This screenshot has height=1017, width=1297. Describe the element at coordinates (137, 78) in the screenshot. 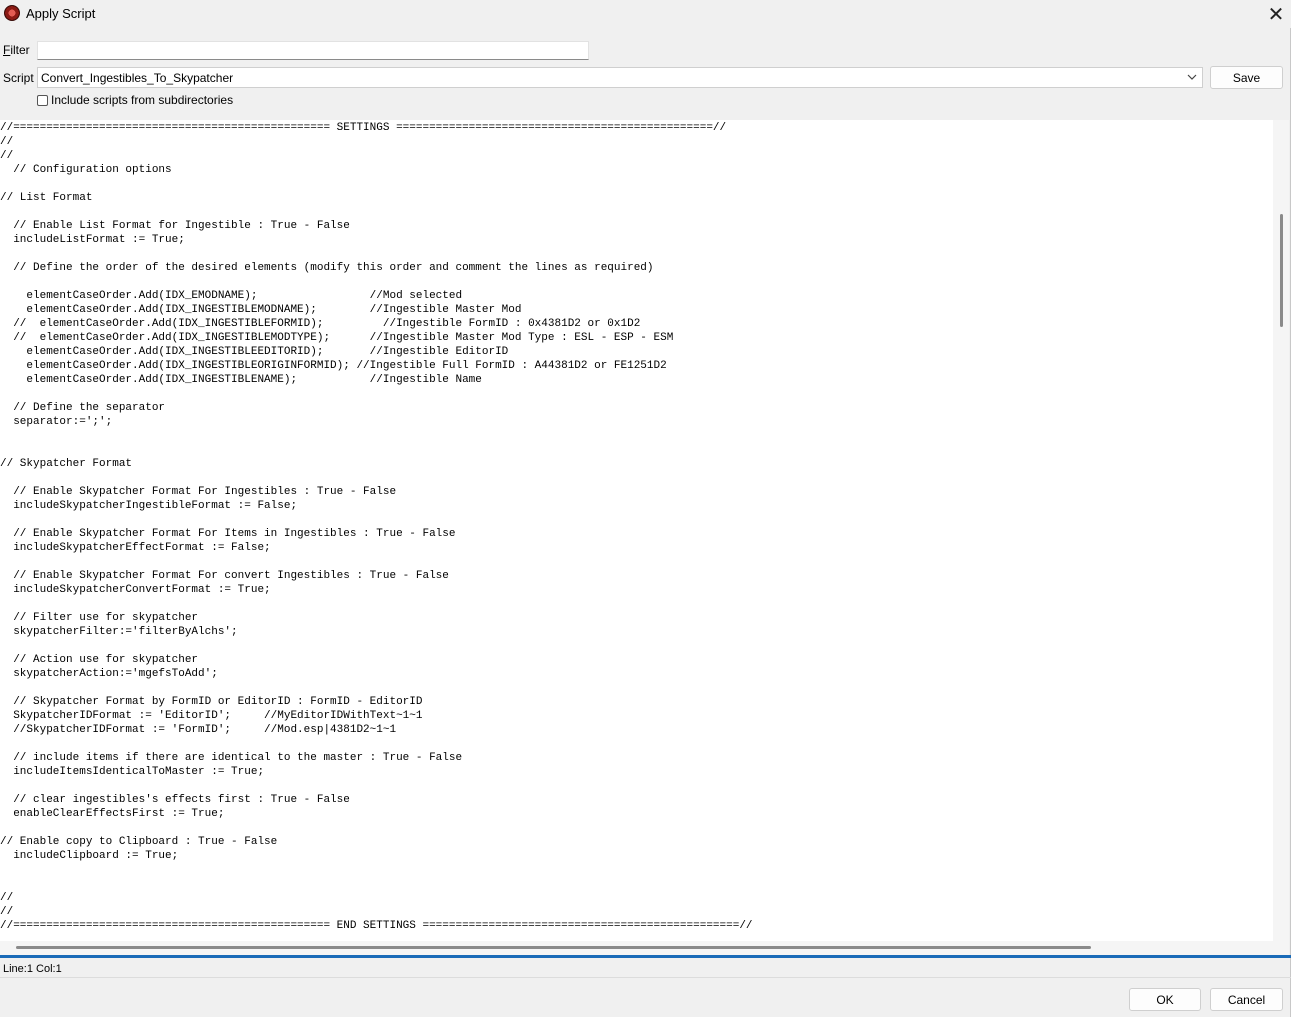

I see `script-select-value: Convert_Ingestibles_To_Skypatcher` at that location.